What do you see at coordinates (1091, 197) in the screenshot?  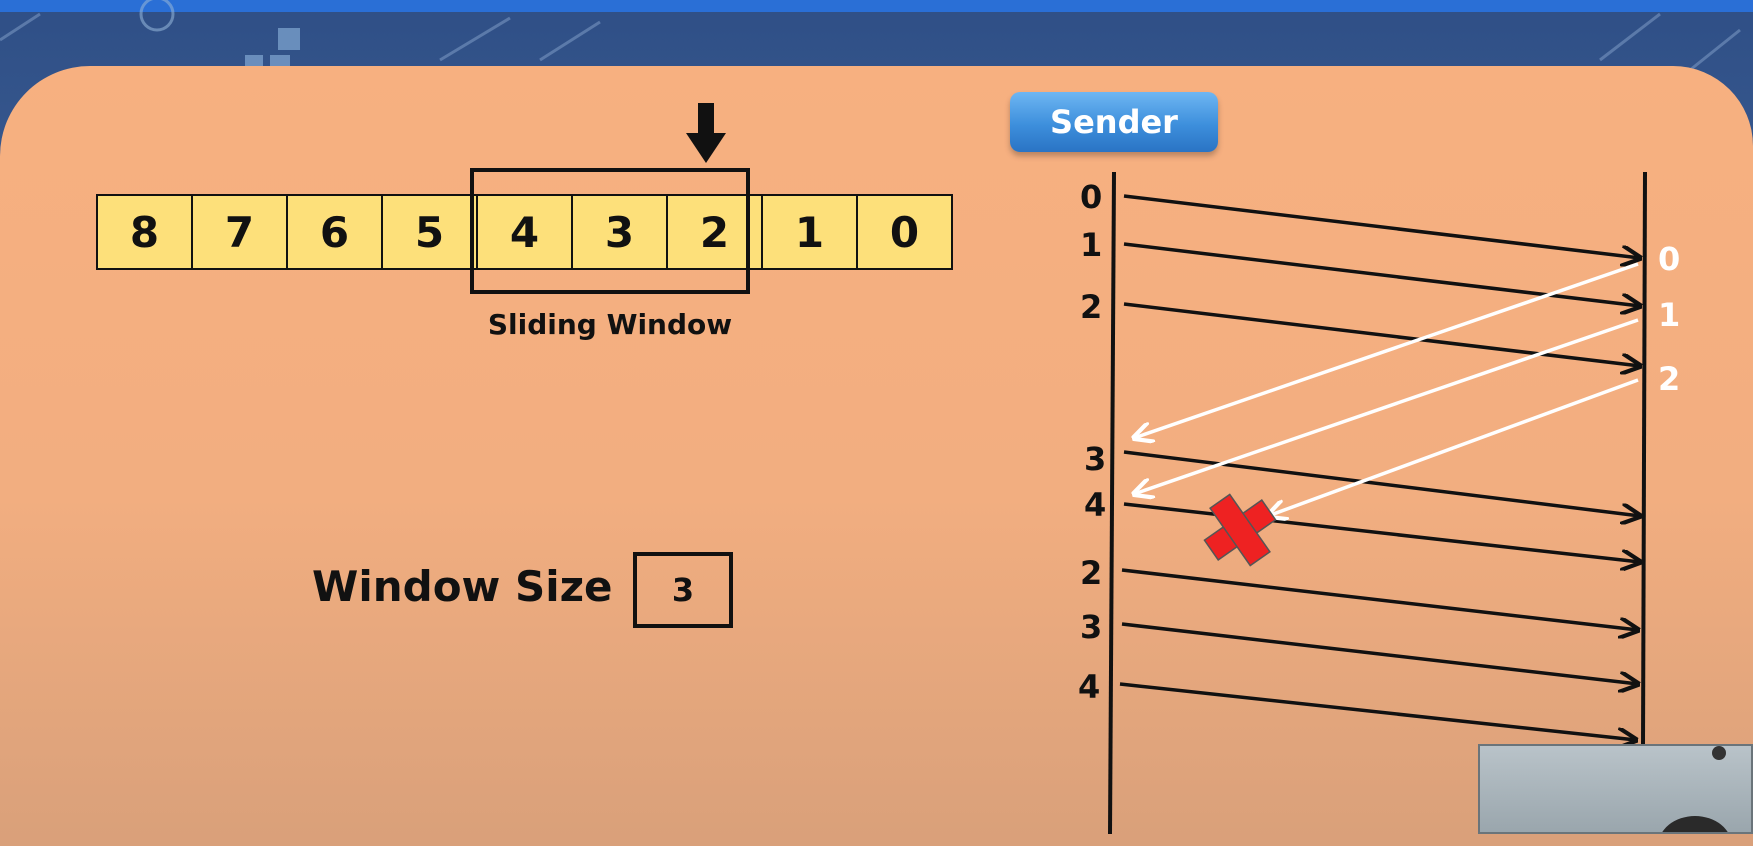 I see `sent-frame-label: 0` at bounding box center [1091, 197].